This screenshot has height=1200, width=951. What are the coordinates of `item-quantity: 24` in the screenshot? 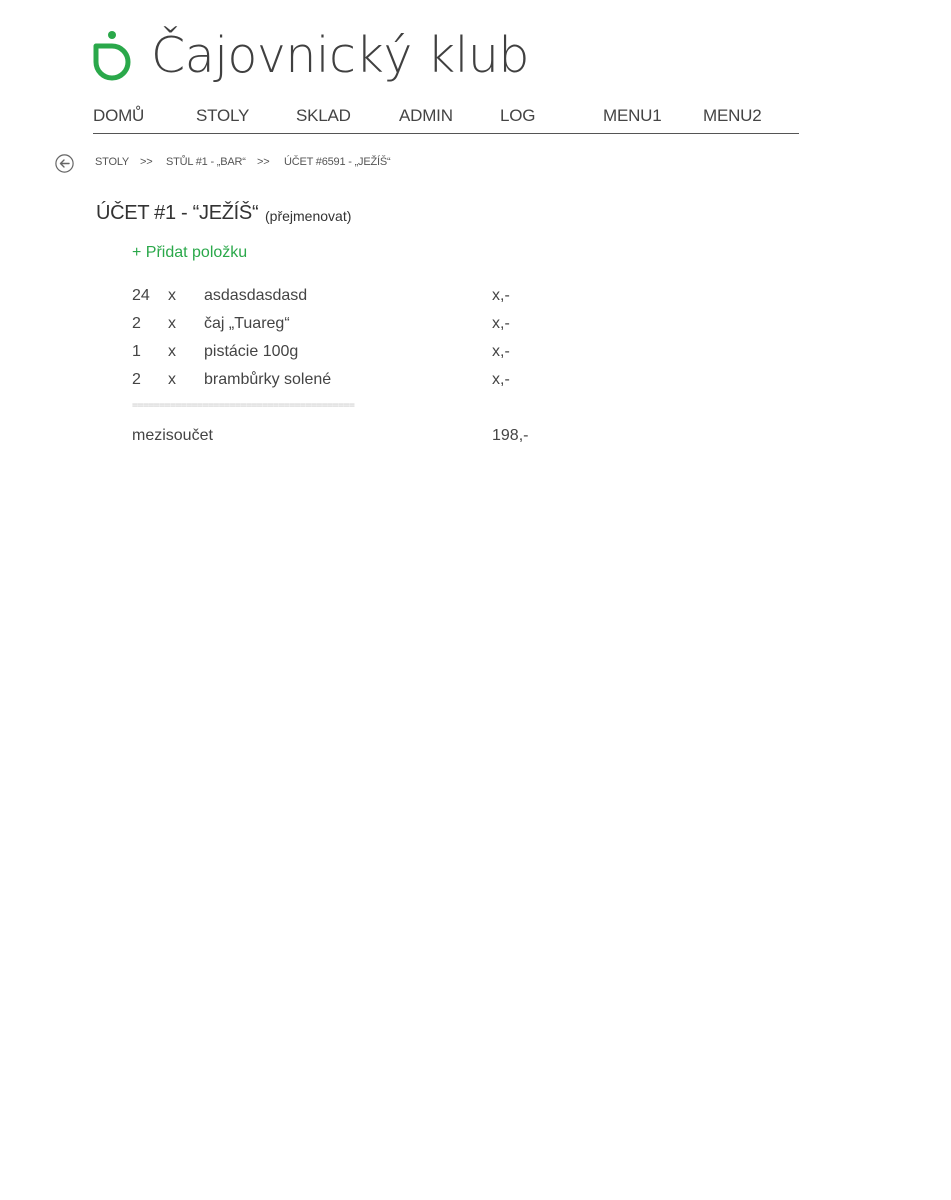 It's located at (141, 295).